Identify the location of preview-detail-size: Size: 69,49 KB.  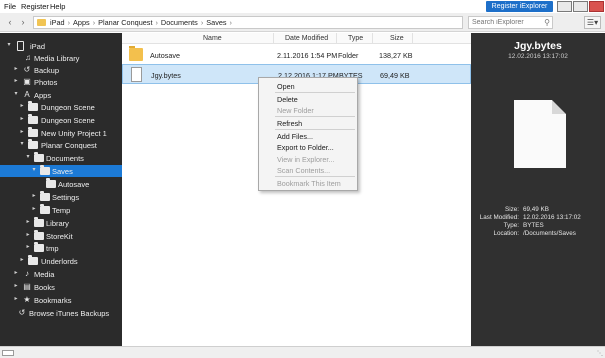
(538, 210).